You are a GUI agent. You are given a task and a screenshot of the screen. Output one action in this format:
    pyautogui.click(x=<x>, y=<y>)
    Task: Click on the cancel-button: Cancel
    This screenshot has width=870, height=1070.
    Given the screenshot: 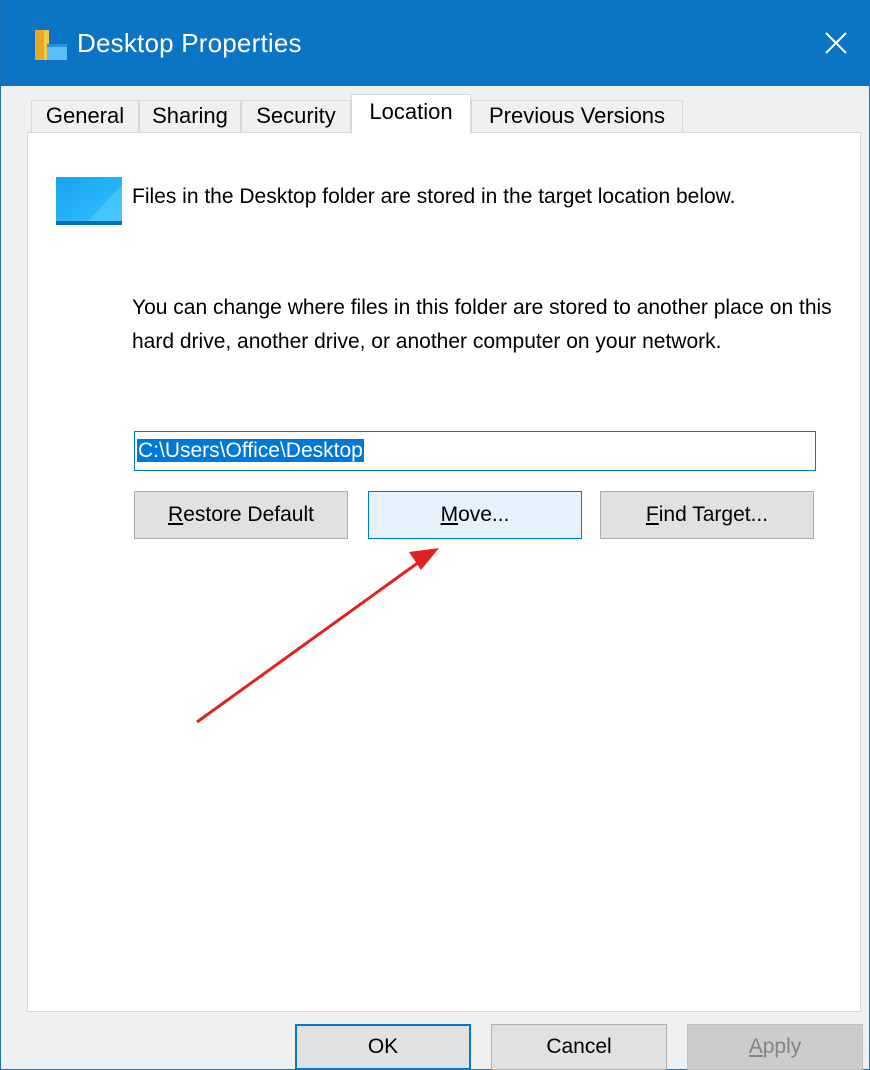 What is the action you would take?
    pyautogui.click(x=579, y=1047)
    